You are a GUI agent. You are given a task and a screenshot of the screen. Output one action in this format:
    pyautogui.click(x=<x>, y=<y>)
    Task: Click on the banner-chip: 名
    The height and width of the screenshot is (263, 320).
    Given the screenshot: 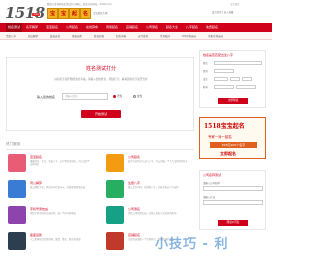 What is the action you would take?
    pyautogui.click(x=85, y=13)
    